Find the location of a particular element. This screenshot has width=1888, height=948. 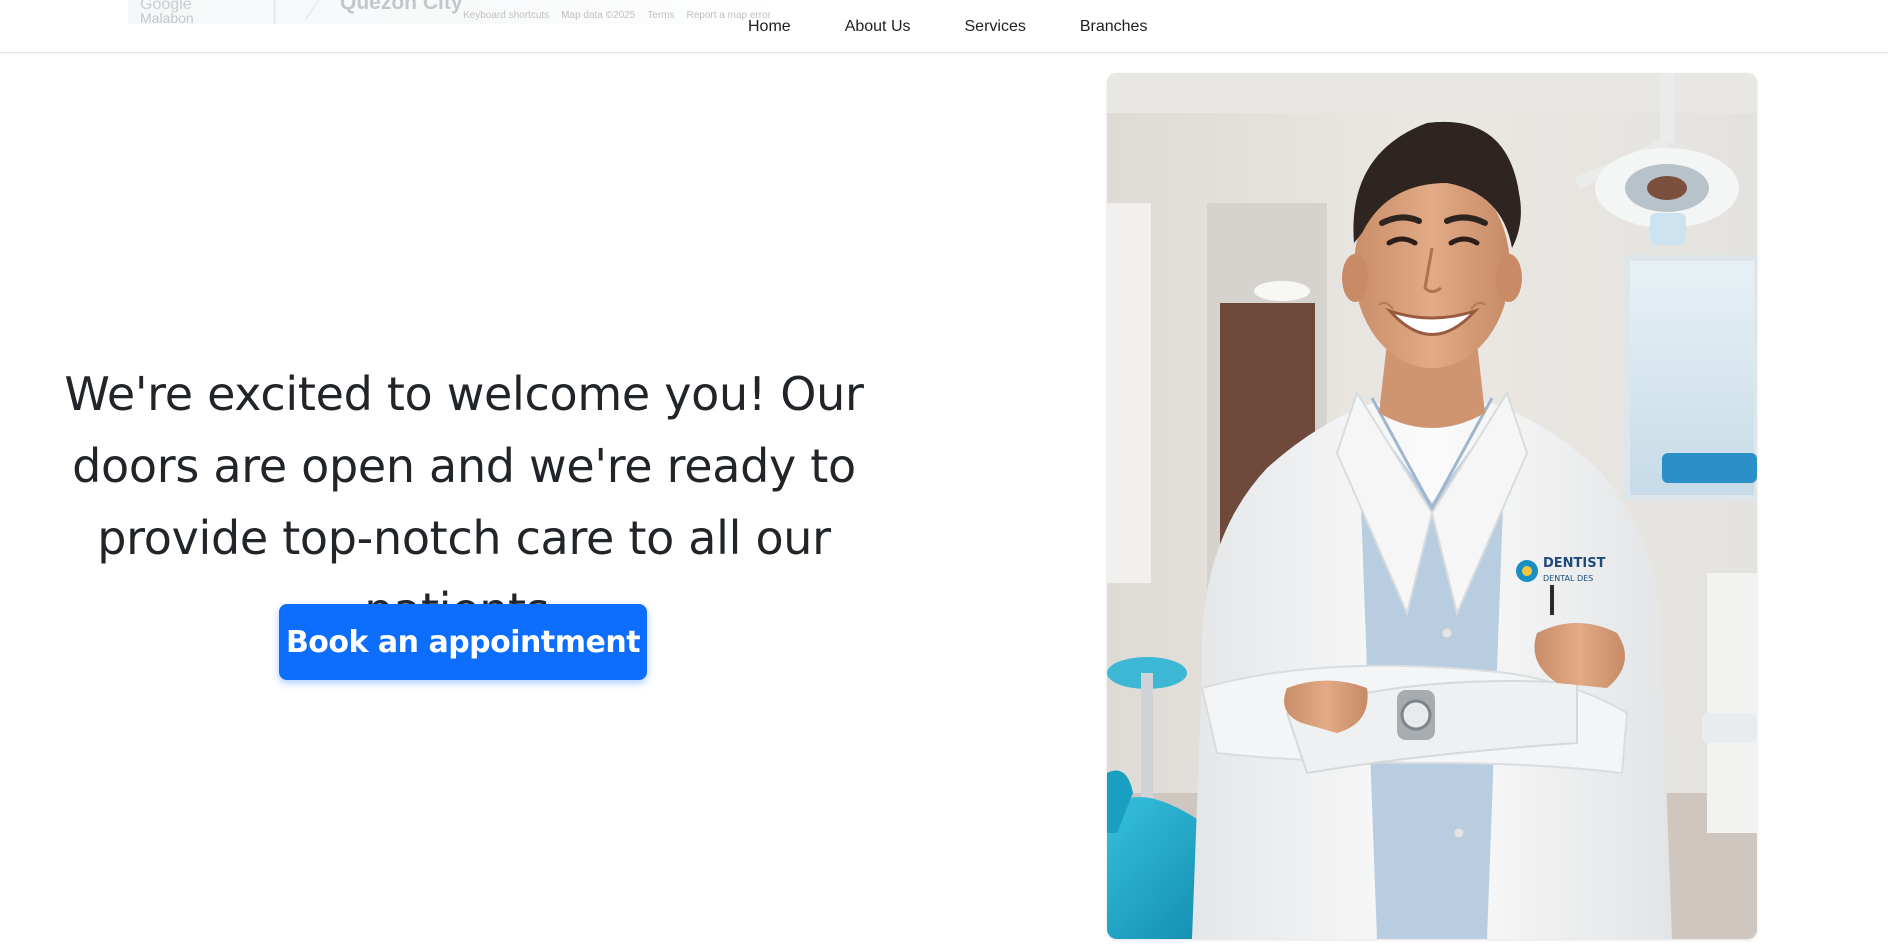

nav-item-services: Services is located at coordinates (995, 26).